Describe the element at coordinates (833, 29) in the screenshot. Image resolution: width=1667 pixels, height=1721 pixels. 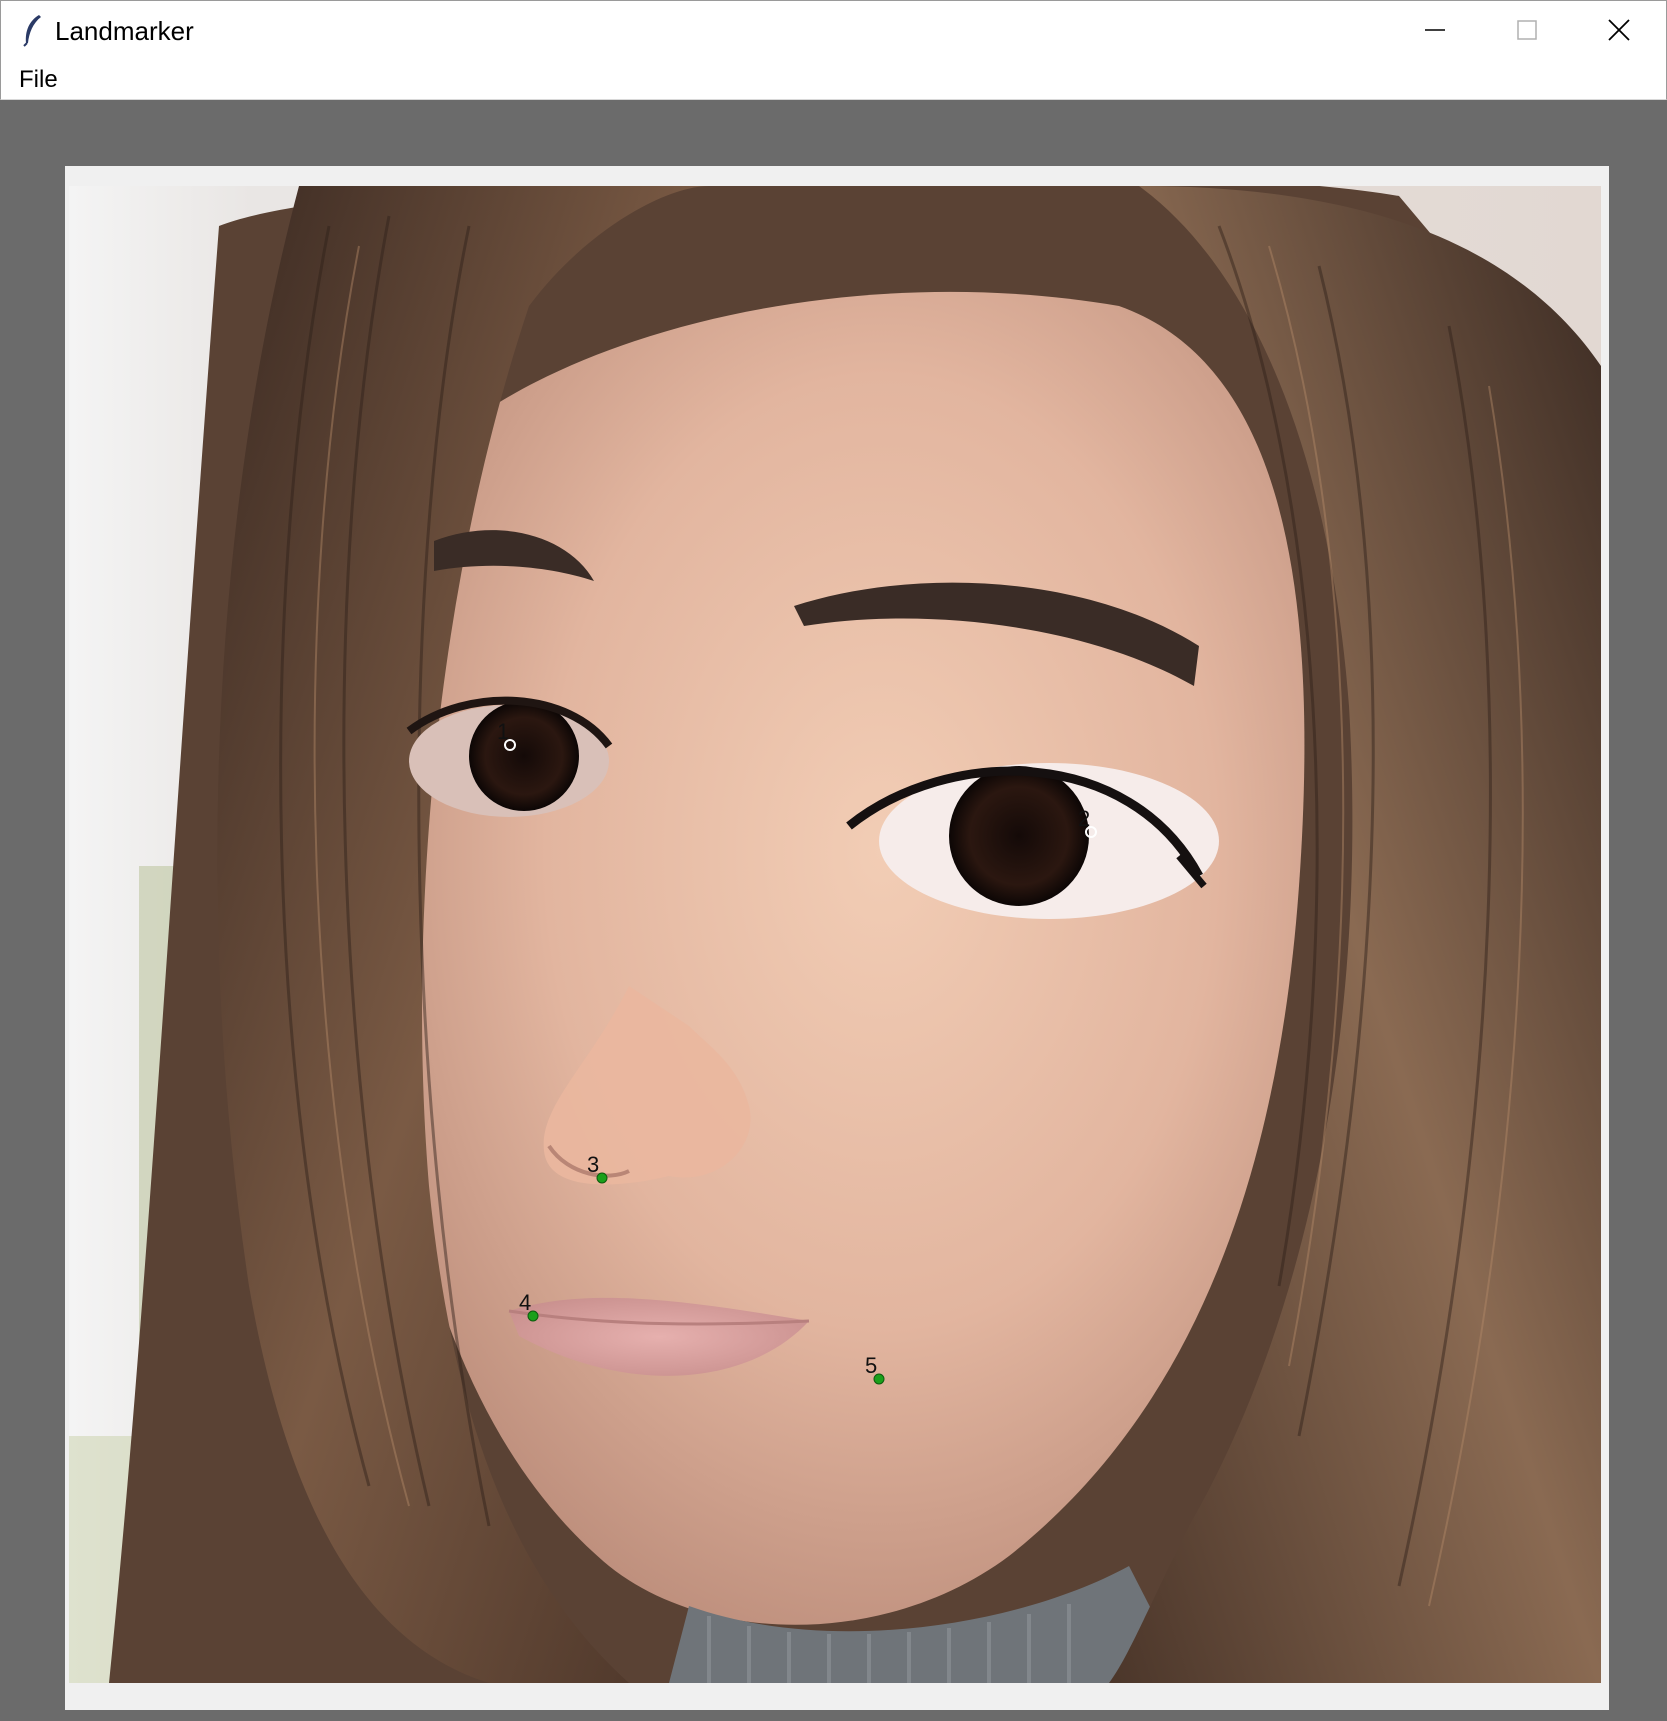
I see `title-bar: Landmarker` at that location.